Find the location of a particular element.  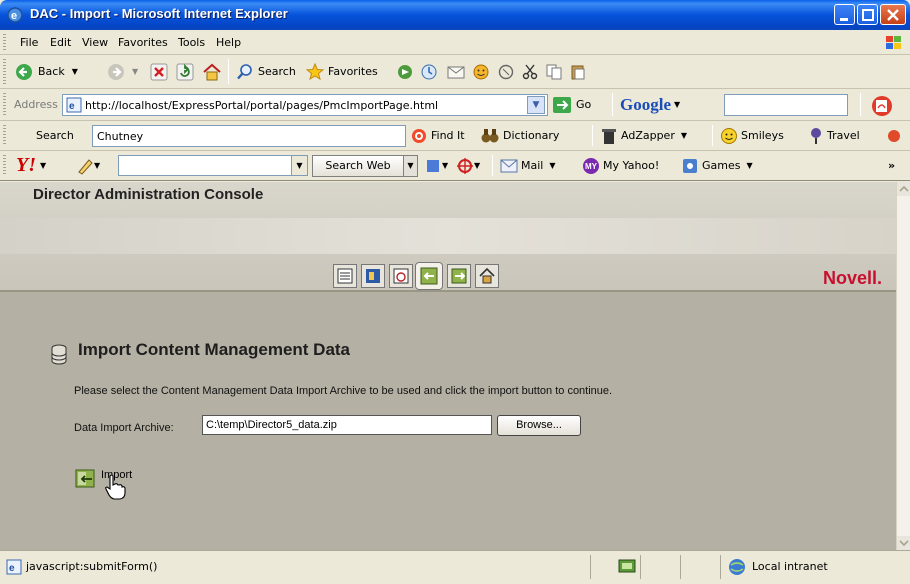

import-icon is located at coordinates (86, 479).